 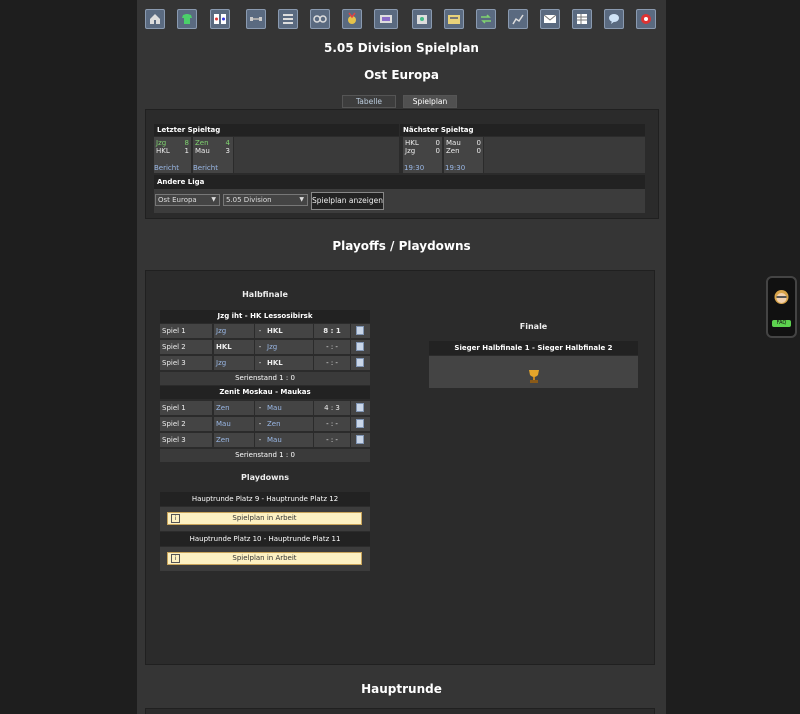 I want to click on tab-tabelle: Tabelle, so click(x=369, y=101).